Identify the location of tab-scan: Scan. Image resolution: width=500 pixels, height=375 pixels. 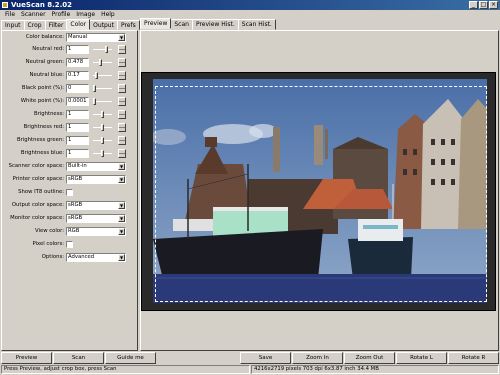
(181, 24).